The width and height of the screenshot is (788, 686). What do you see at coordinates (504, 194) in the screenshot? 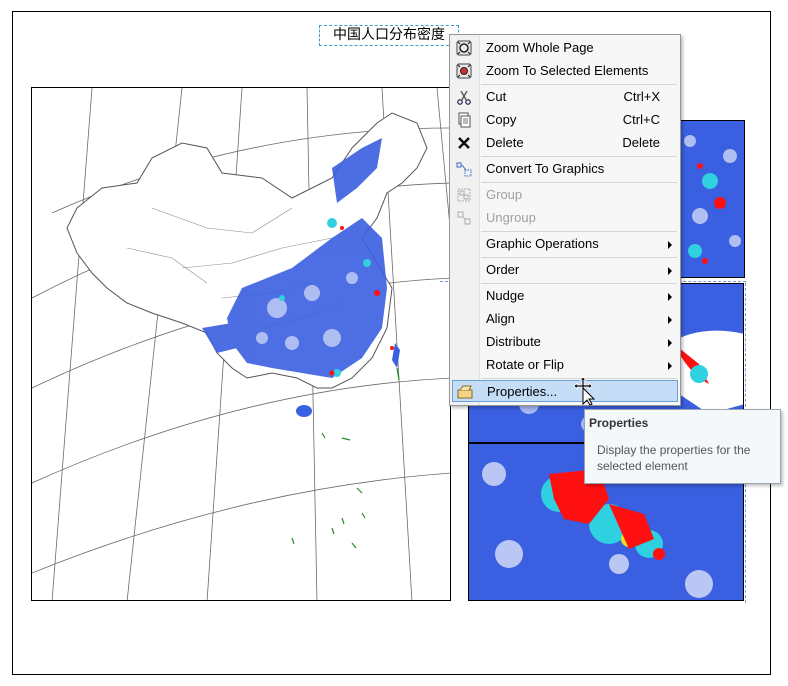
I see `menu-item-label: Group` at bounding box center [504, 194].